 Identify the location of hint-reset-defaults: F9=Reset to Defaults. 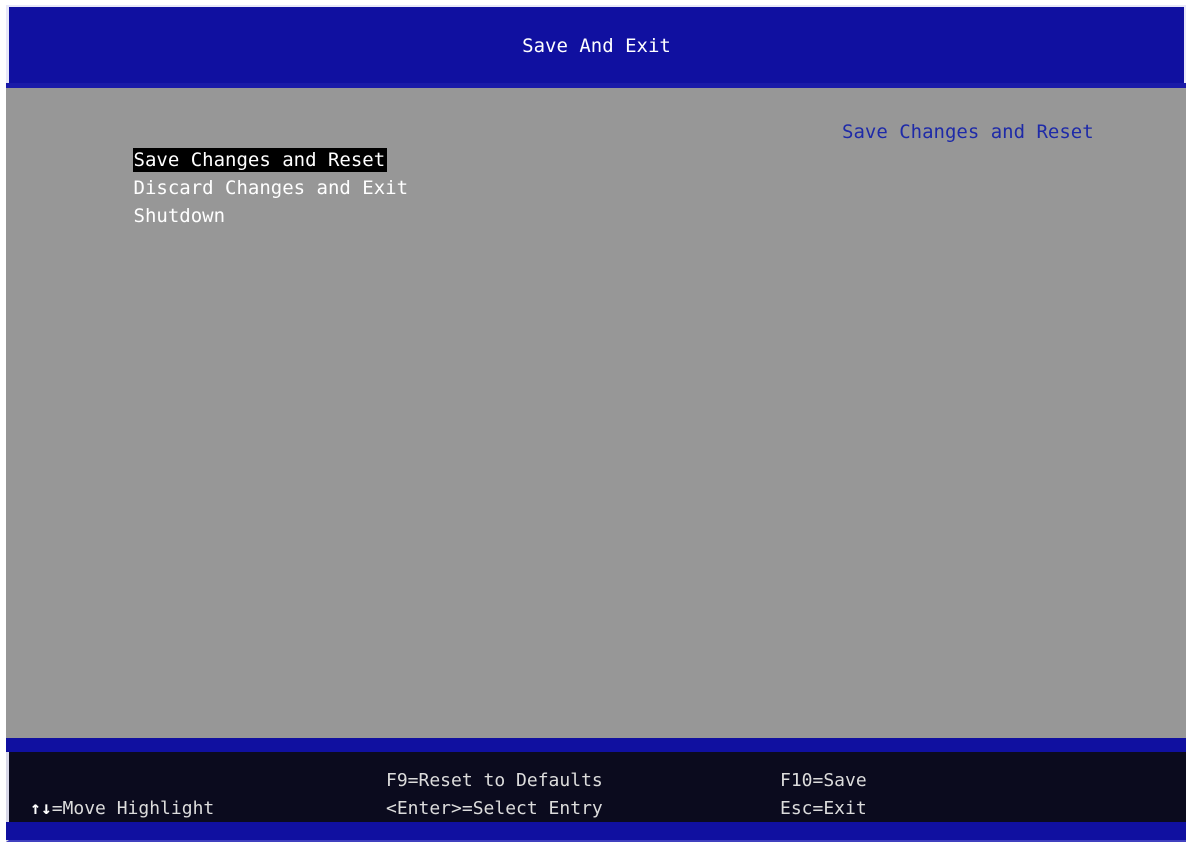
(494, 780).